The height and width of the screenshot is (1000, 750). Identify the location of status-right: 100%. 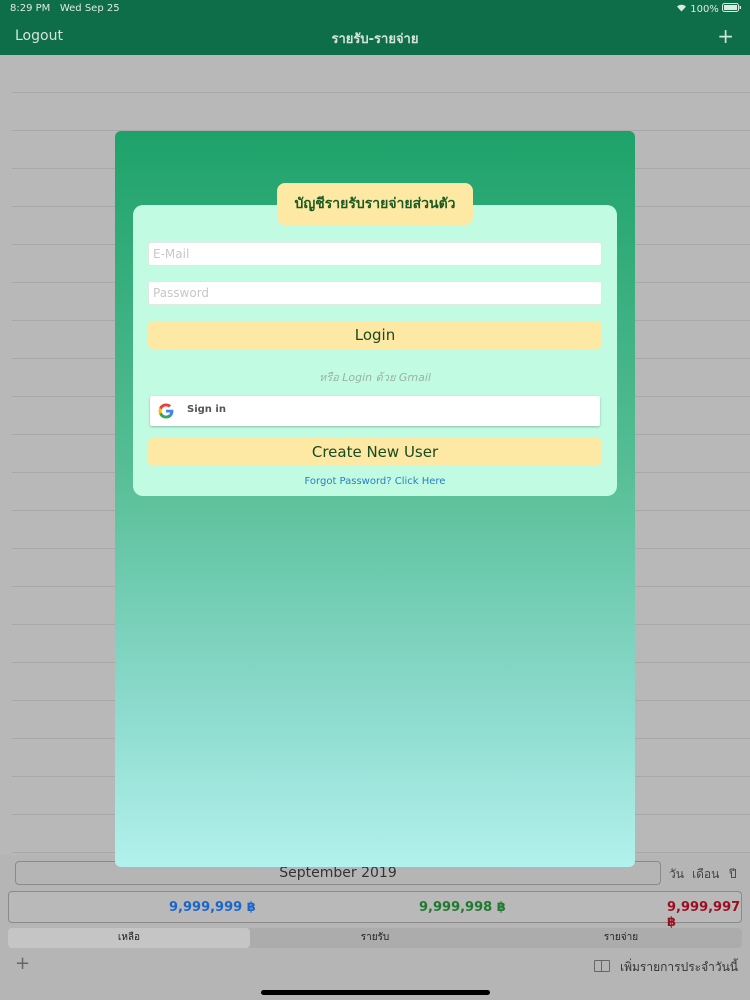
(709, 9).